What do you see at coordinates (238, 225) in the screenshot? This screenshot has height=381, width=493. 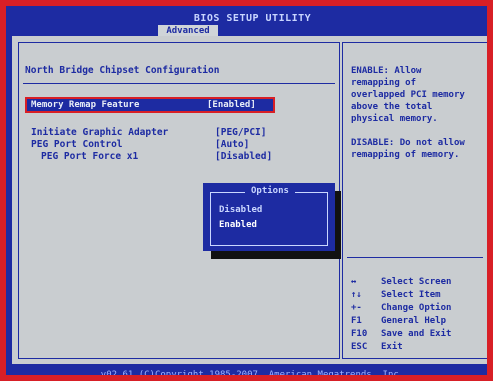 I see `option-enabled: Enabled` at bounding box center [238, 225].